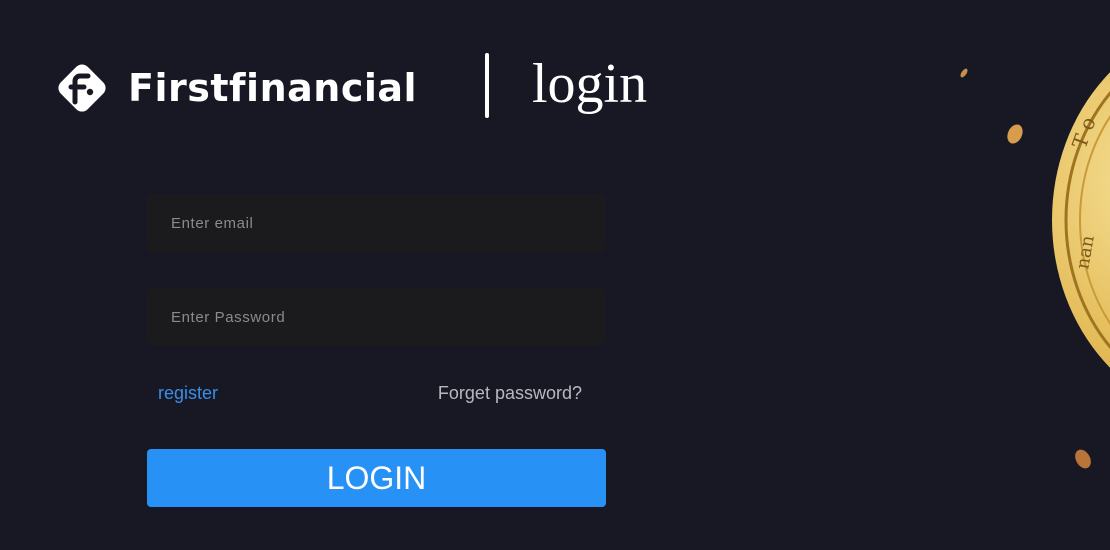  What do you see at coordinates (273, 88) in the screenshot?
I see `brand-name: Firstfinancial` at bounding box center [273, 88].